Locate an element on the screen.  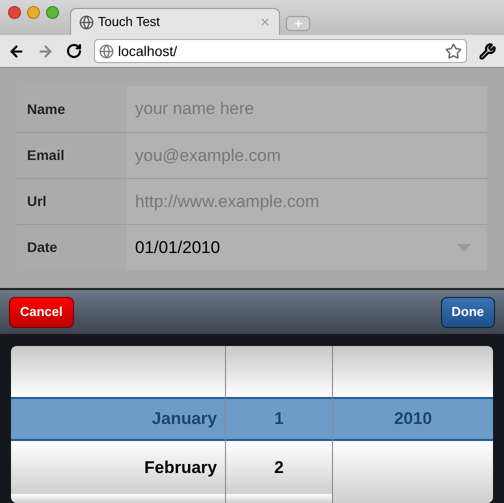
url-text: localhost/ is located at coordinates (148, 51).